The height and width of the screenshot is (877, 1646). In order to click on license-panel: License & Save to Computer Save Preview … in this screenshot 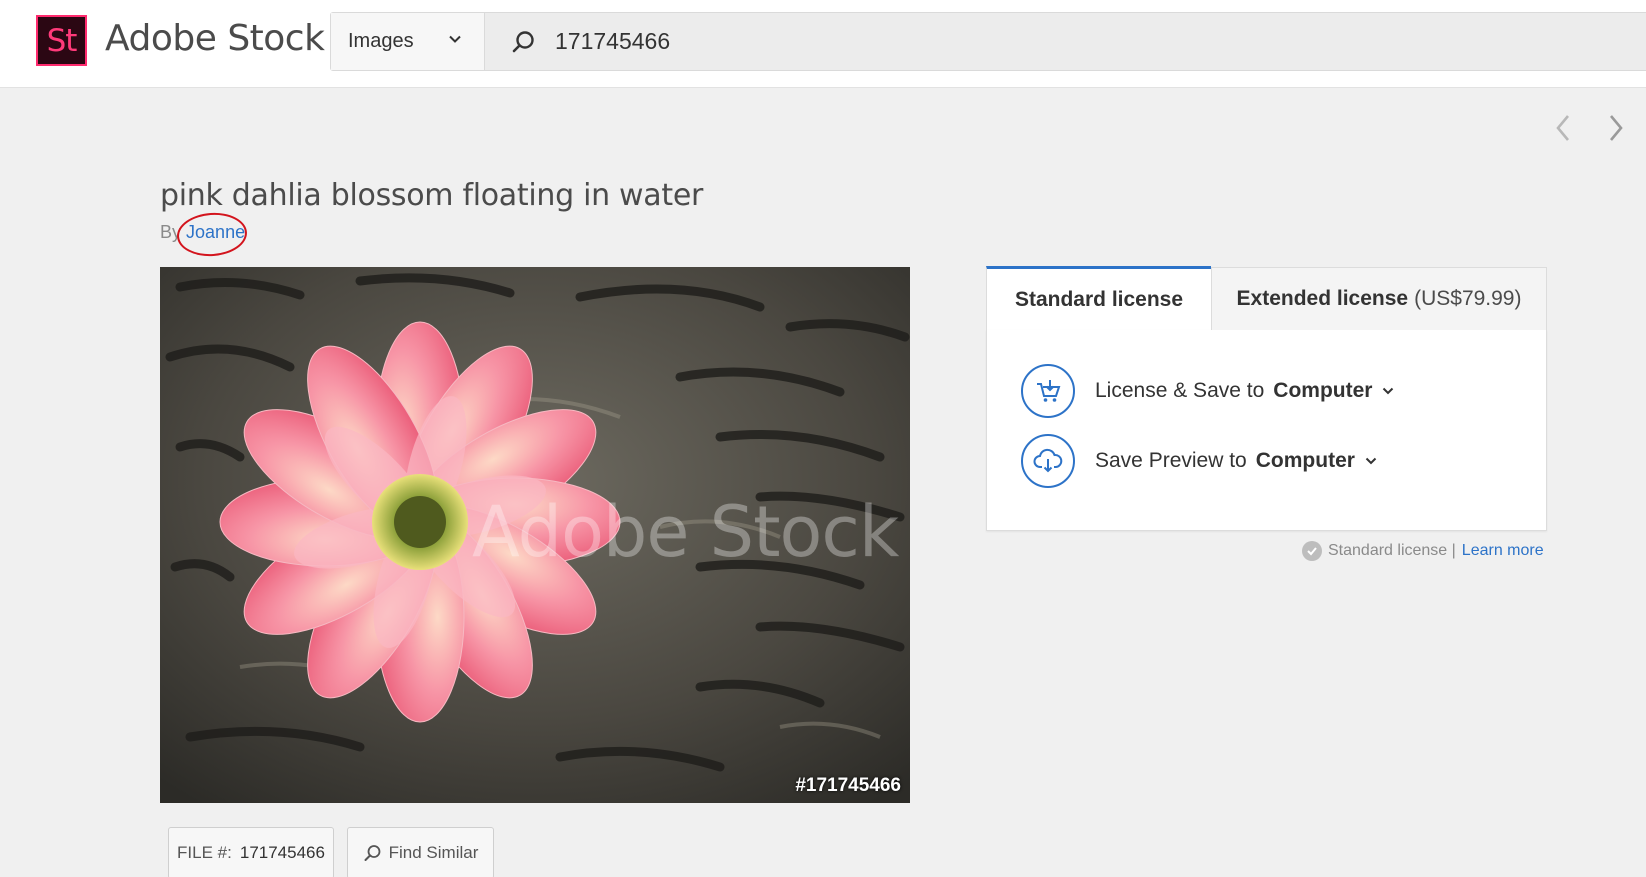, I will do `click(1266, 430)`.